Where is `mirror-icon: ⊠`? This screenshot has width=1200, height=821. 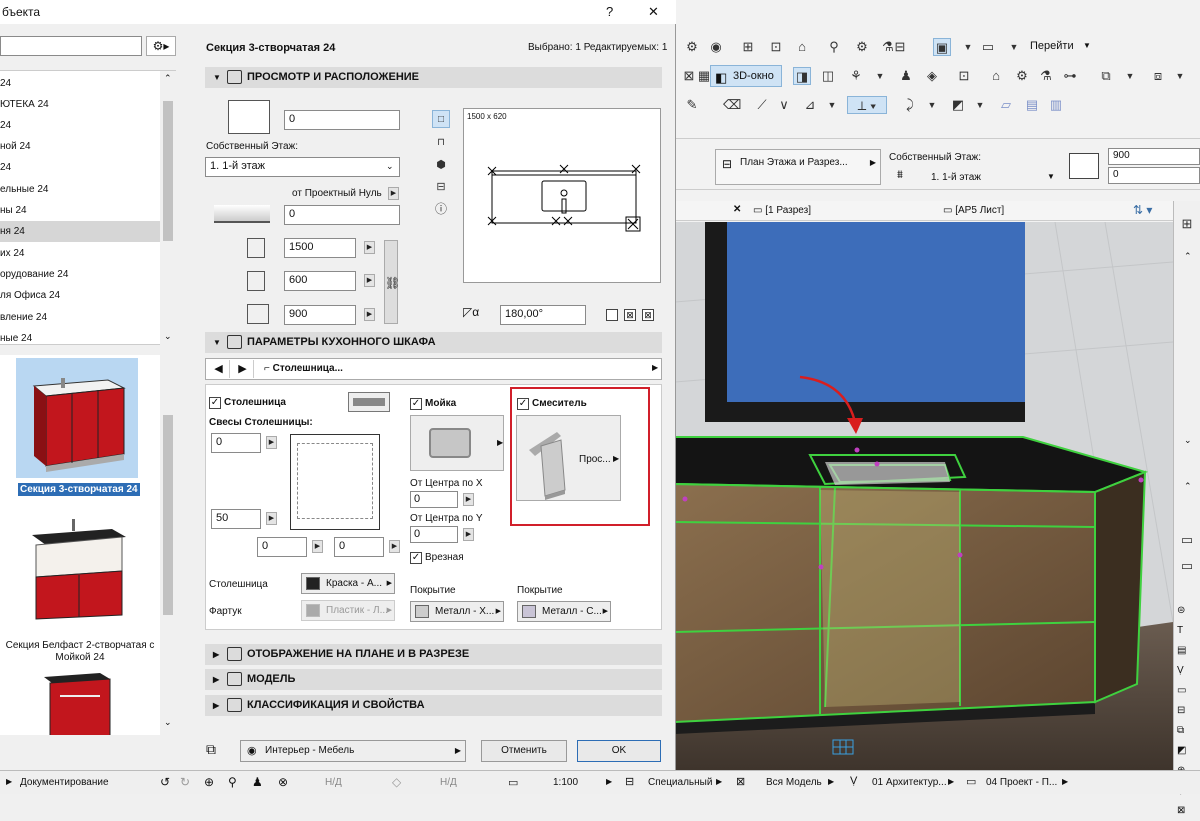
mirror-icon: ⊠ is located at coordinates (630, 315).